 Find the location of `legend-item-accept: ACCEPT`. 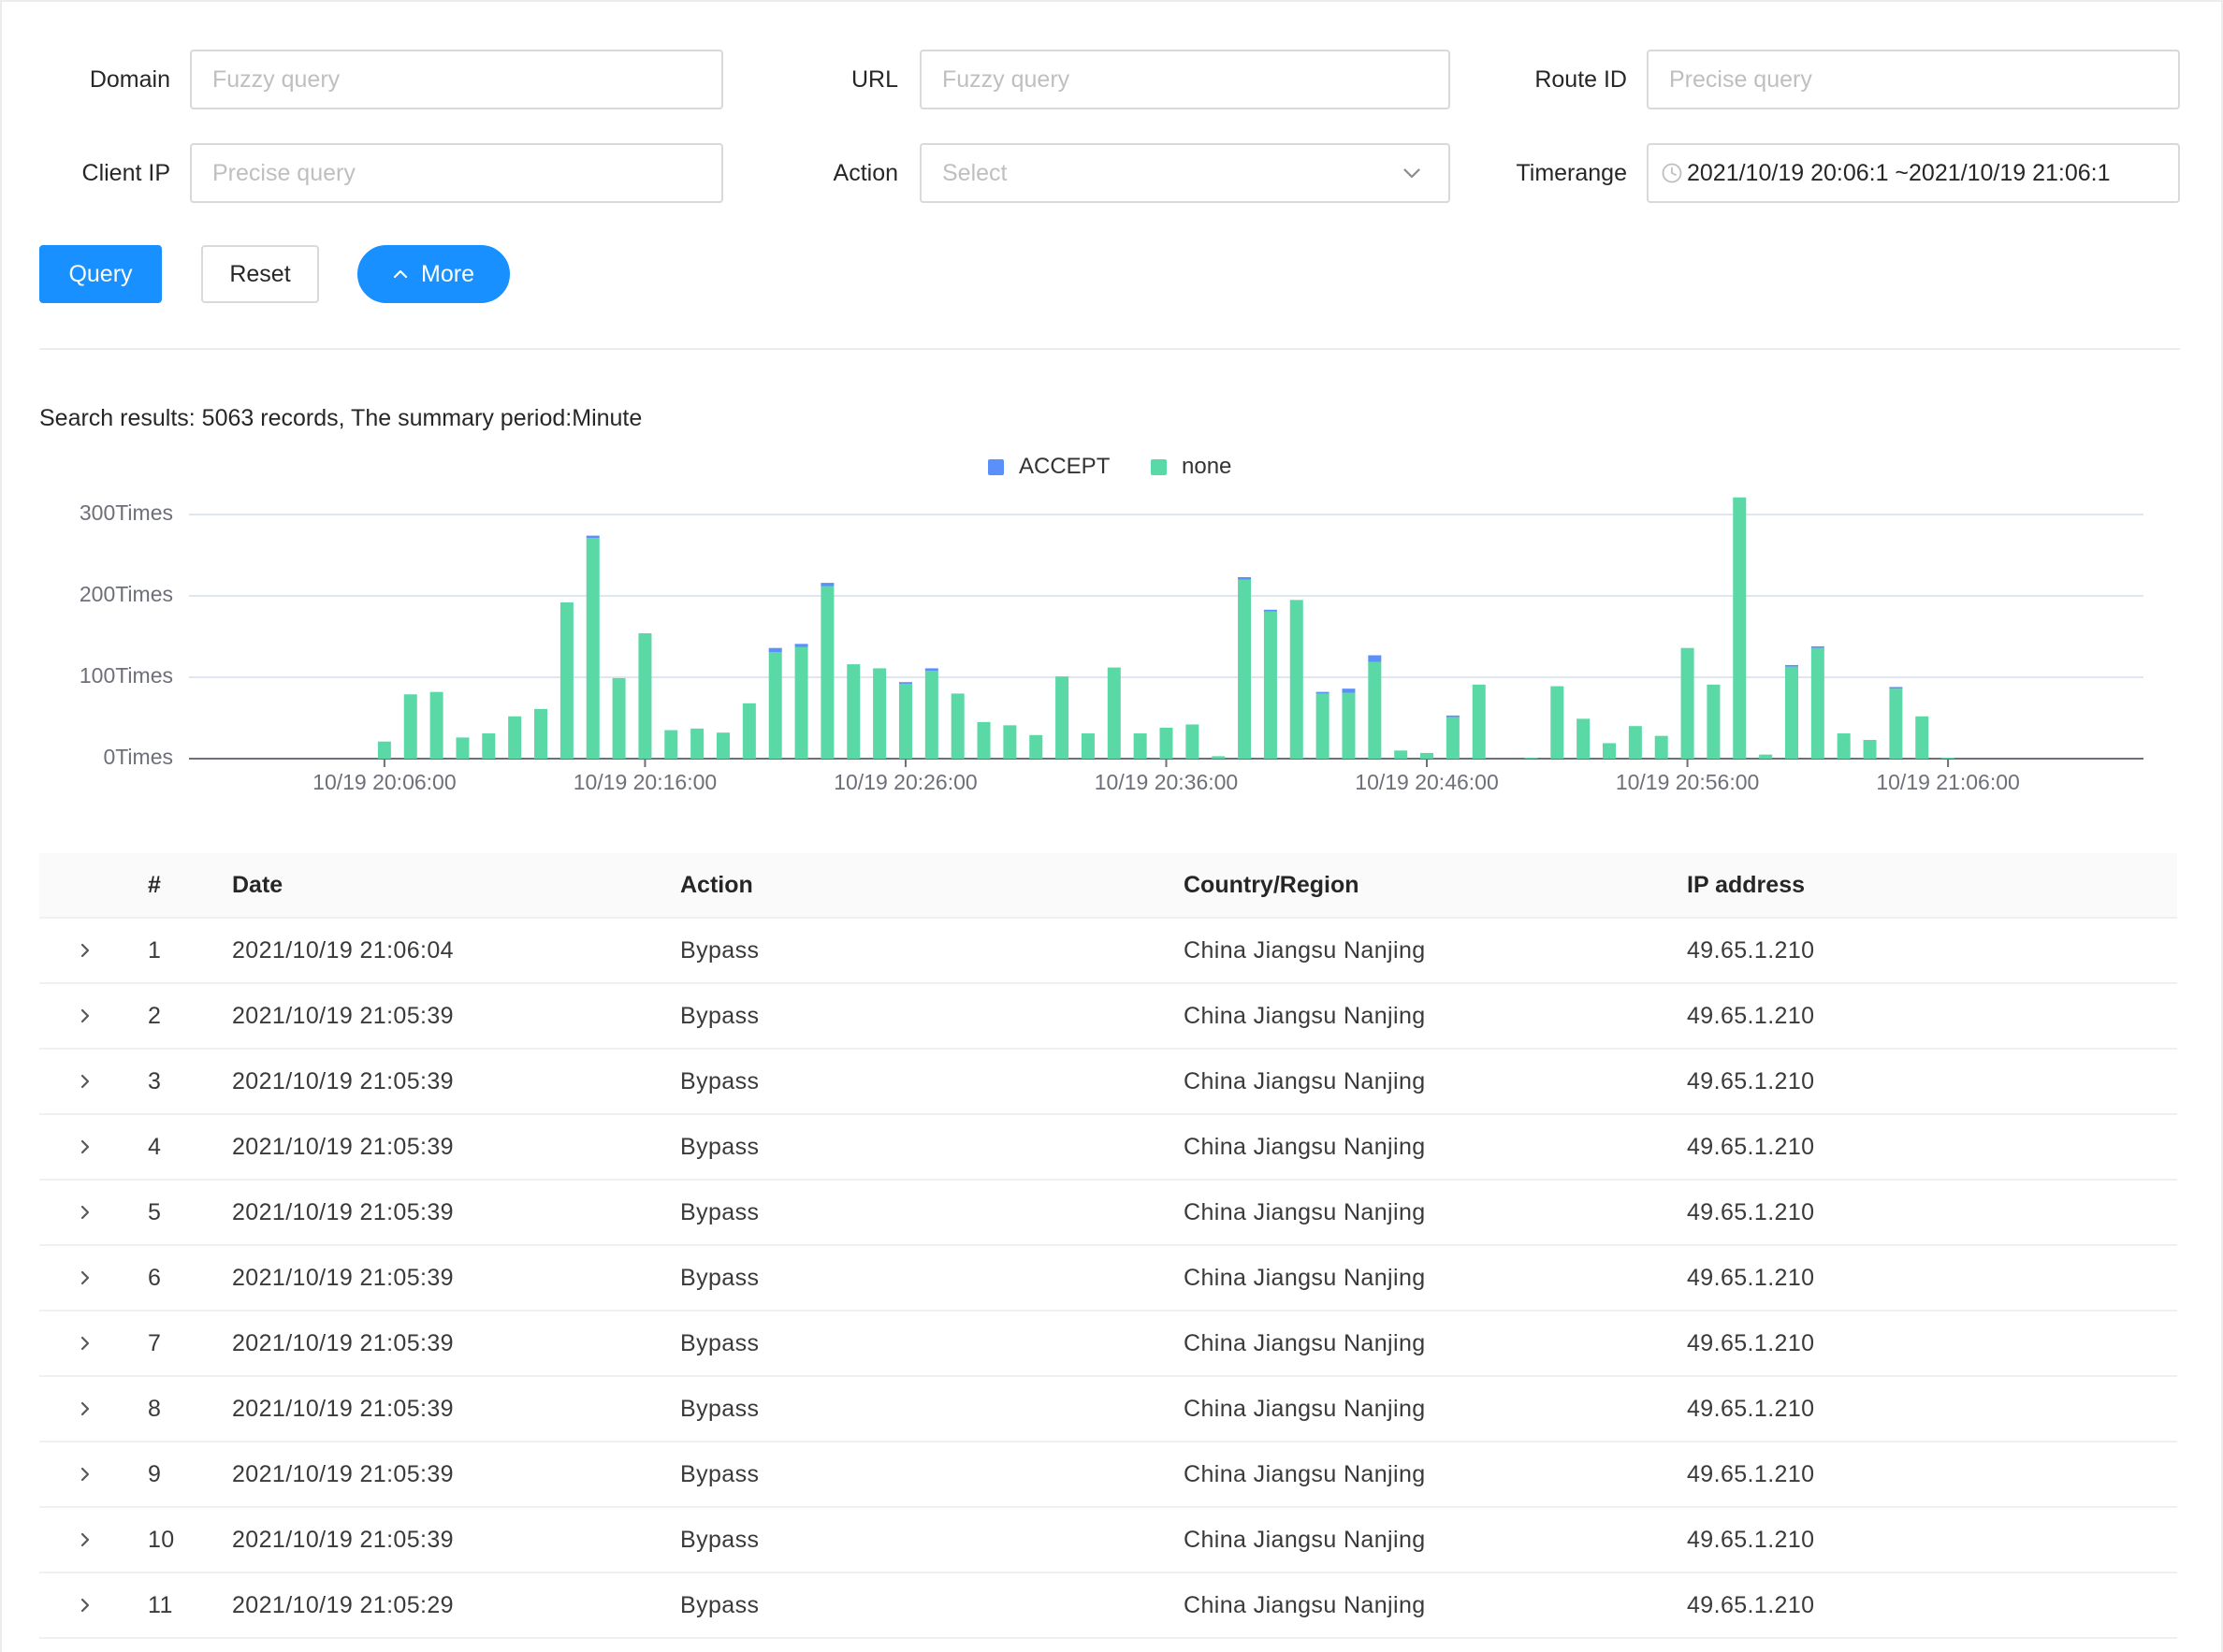

legend-item-accept: ACCEPT is located at coordinates (1049, 467).